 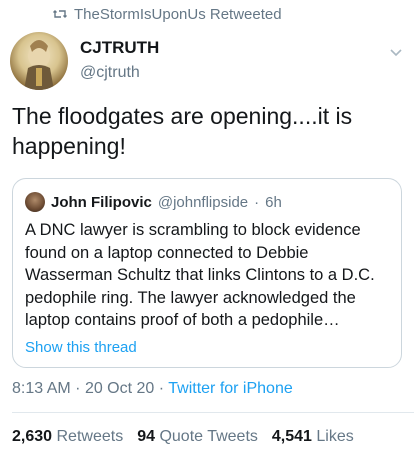 What do you see at coordinates (60, 14) in the screenshot?
I see `retweet-icon` at bounding box center [60, 14].